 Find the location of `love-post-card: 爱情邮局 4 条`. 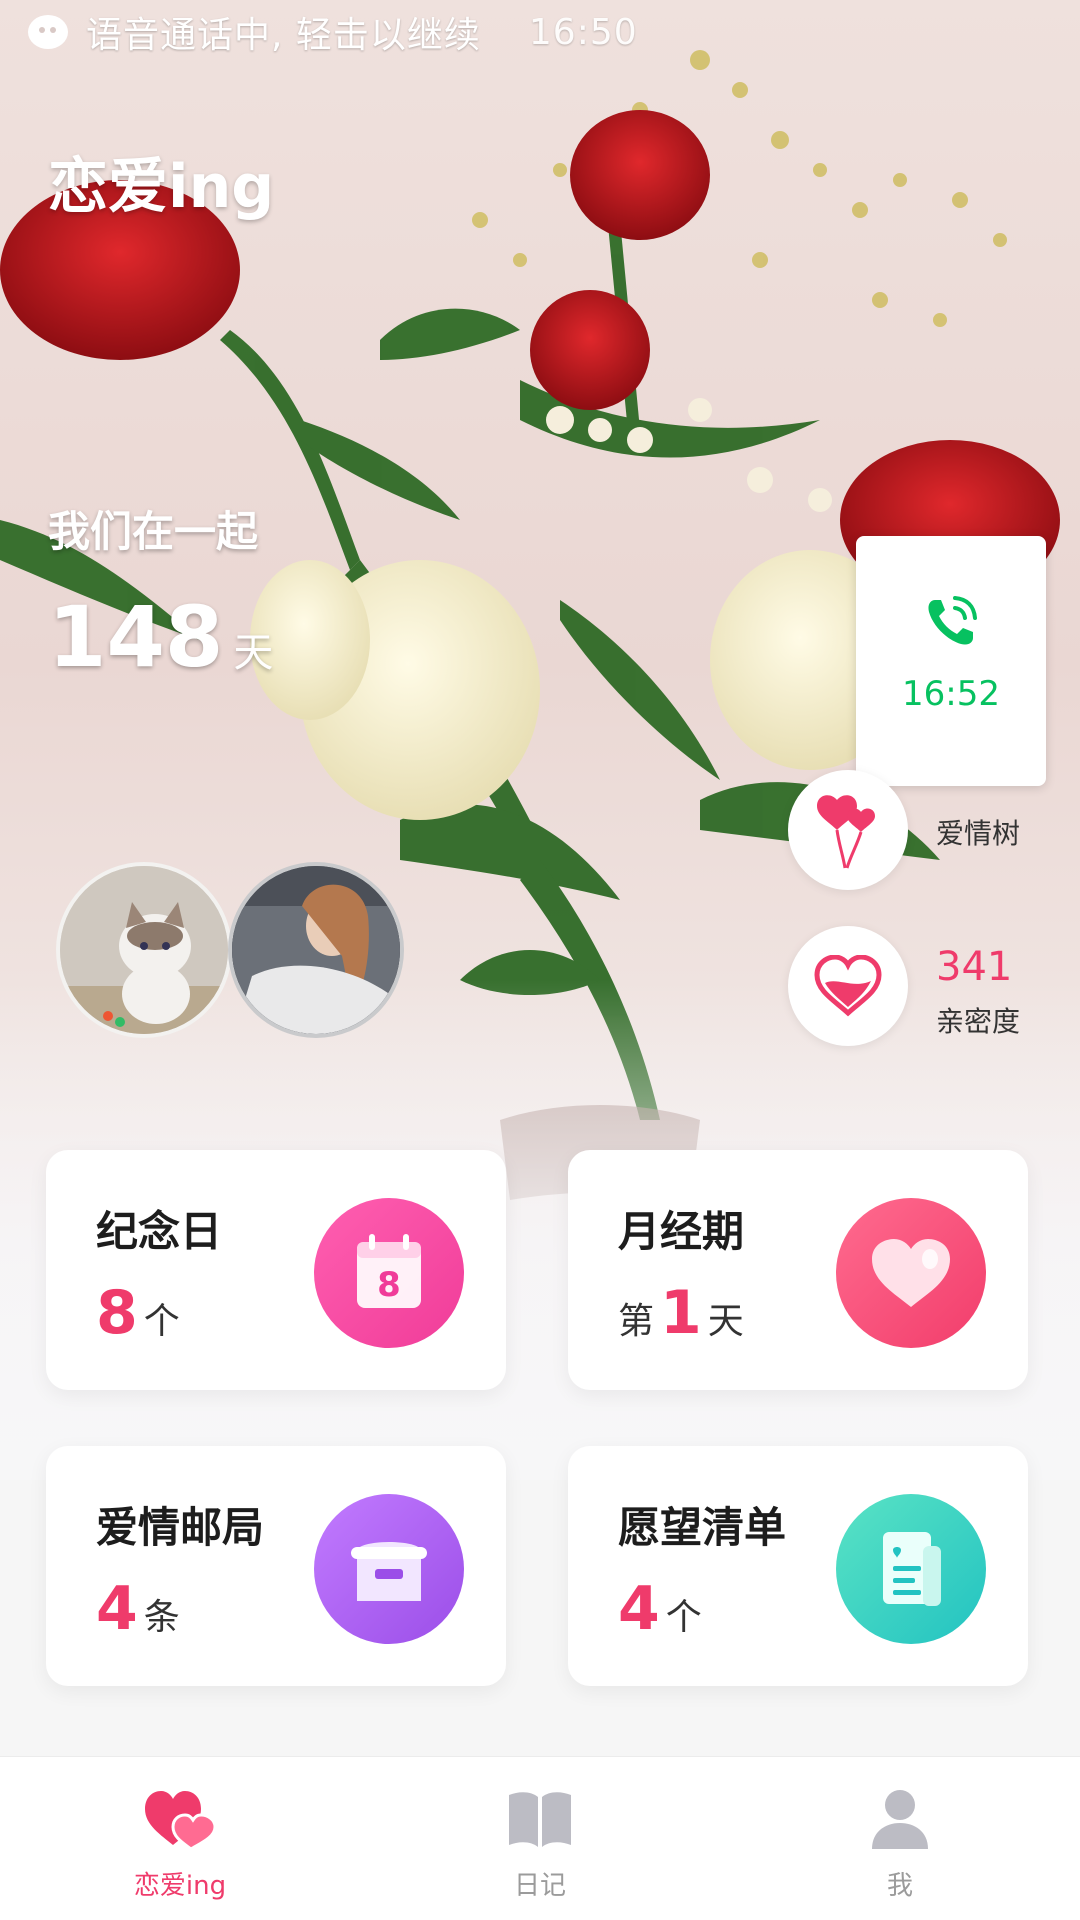

love-post-card: 爱情邮局 4 条 is located at coordinates (276, 1566).